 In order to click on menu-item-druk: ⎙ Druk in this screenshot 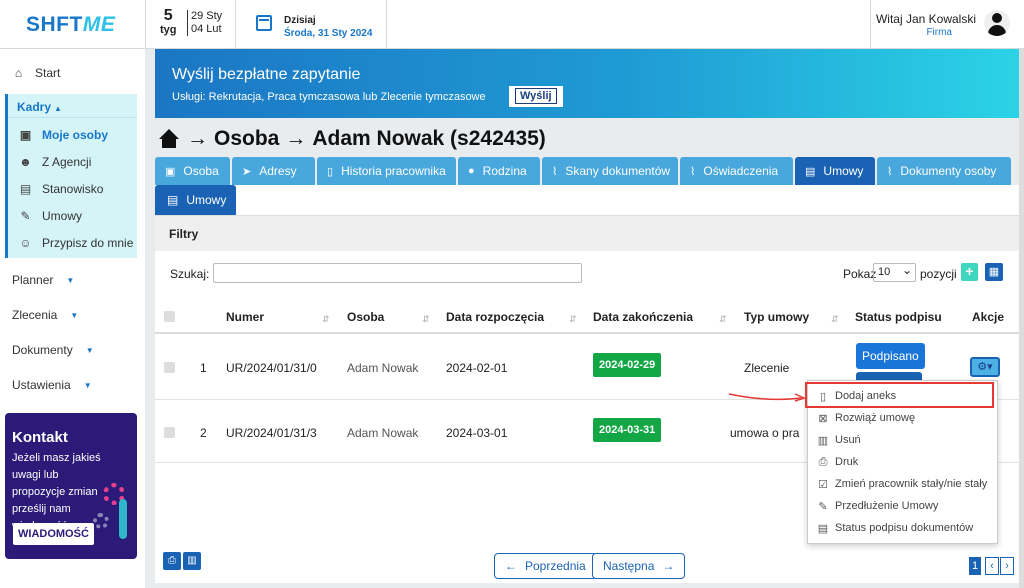, I will do `click(903, 462)`.